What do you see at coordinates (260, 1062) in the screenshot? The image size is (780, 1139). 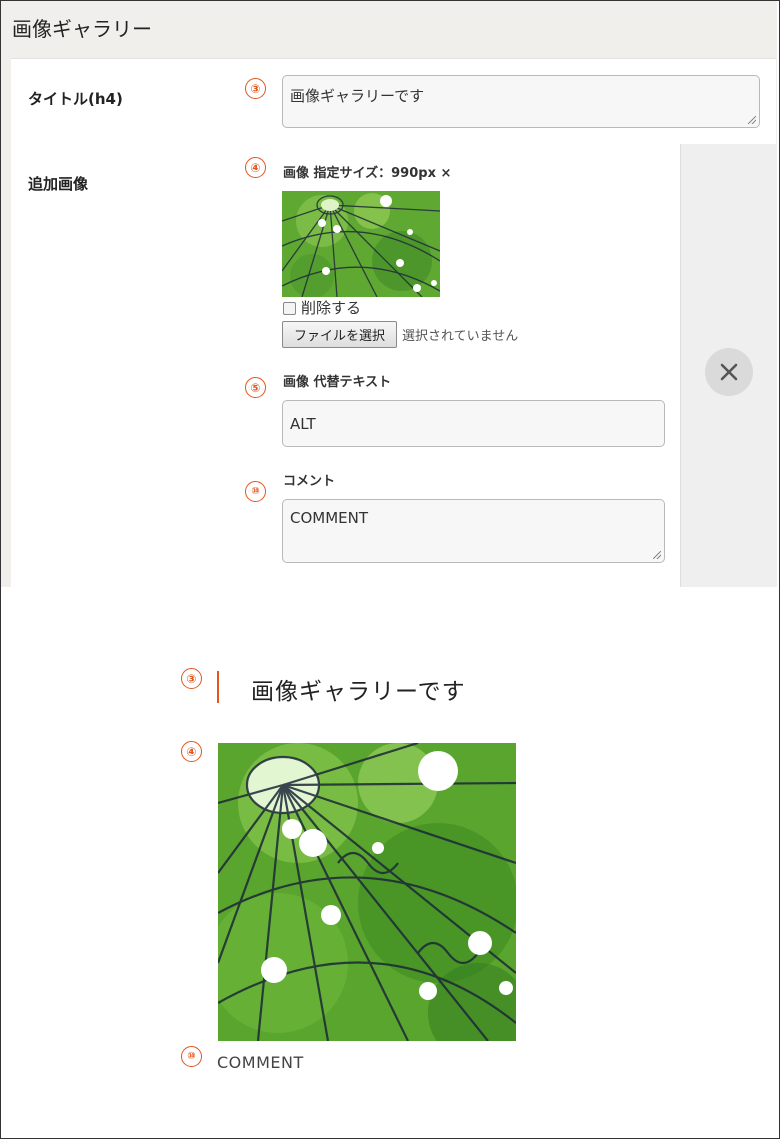 I see `preview-comment: COMMENT` at bounding box center [260, 1062].